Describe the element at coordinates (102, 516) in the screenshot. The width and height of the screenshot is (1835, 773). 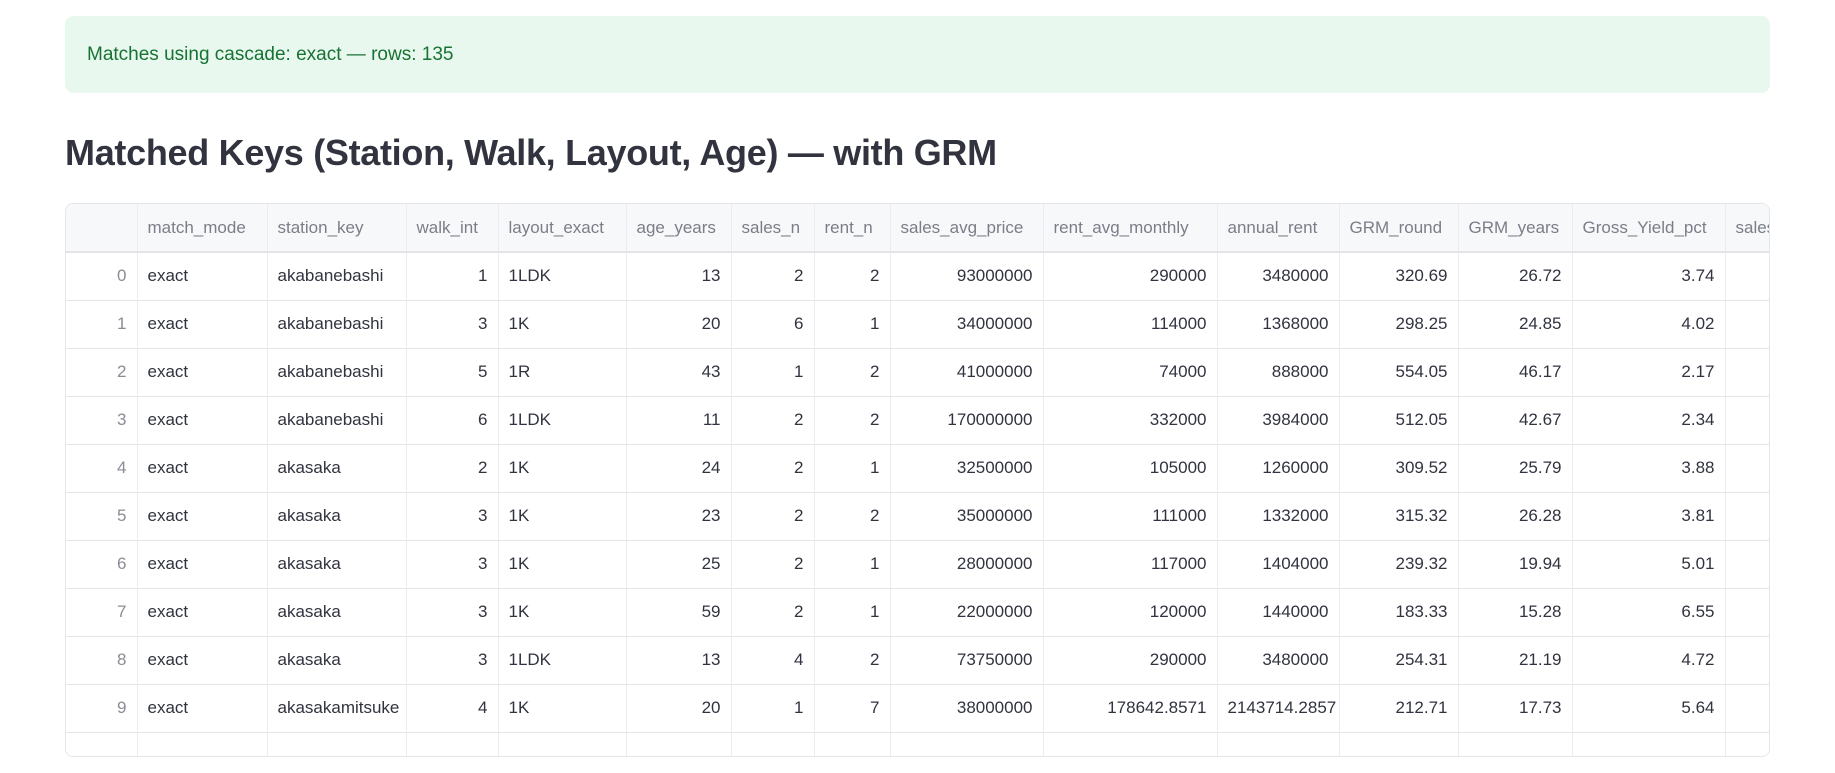
I see `row-index: 5` at that location.